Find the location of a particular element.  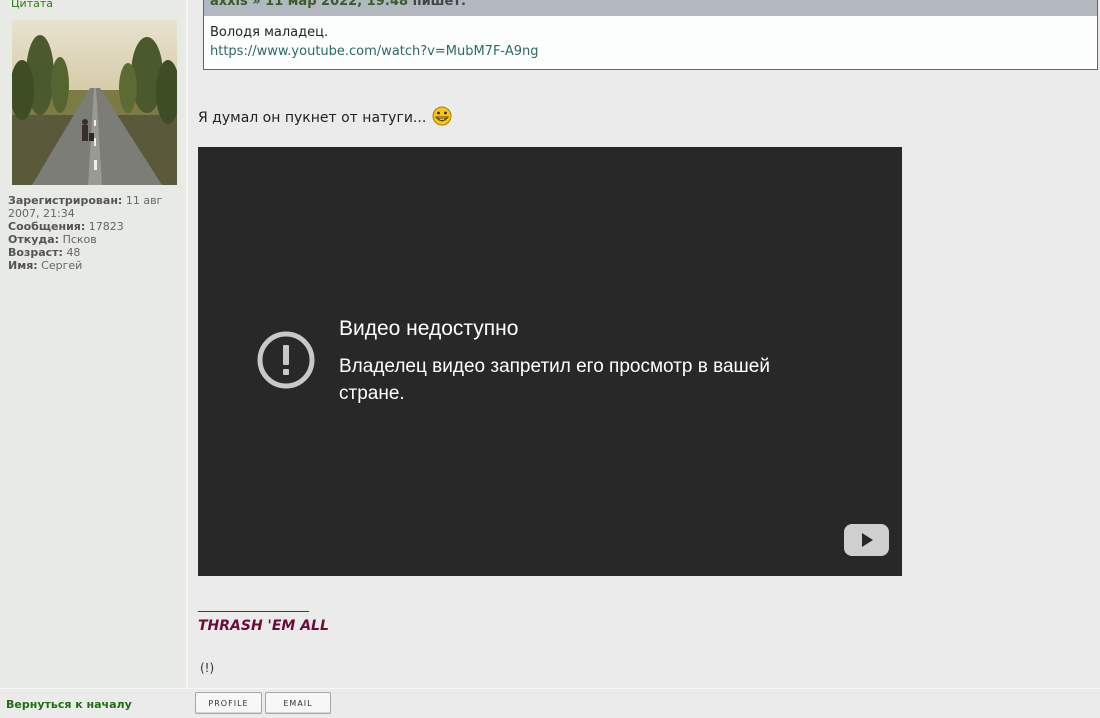

alert-circle-icon is located at coordinates (286, 362).